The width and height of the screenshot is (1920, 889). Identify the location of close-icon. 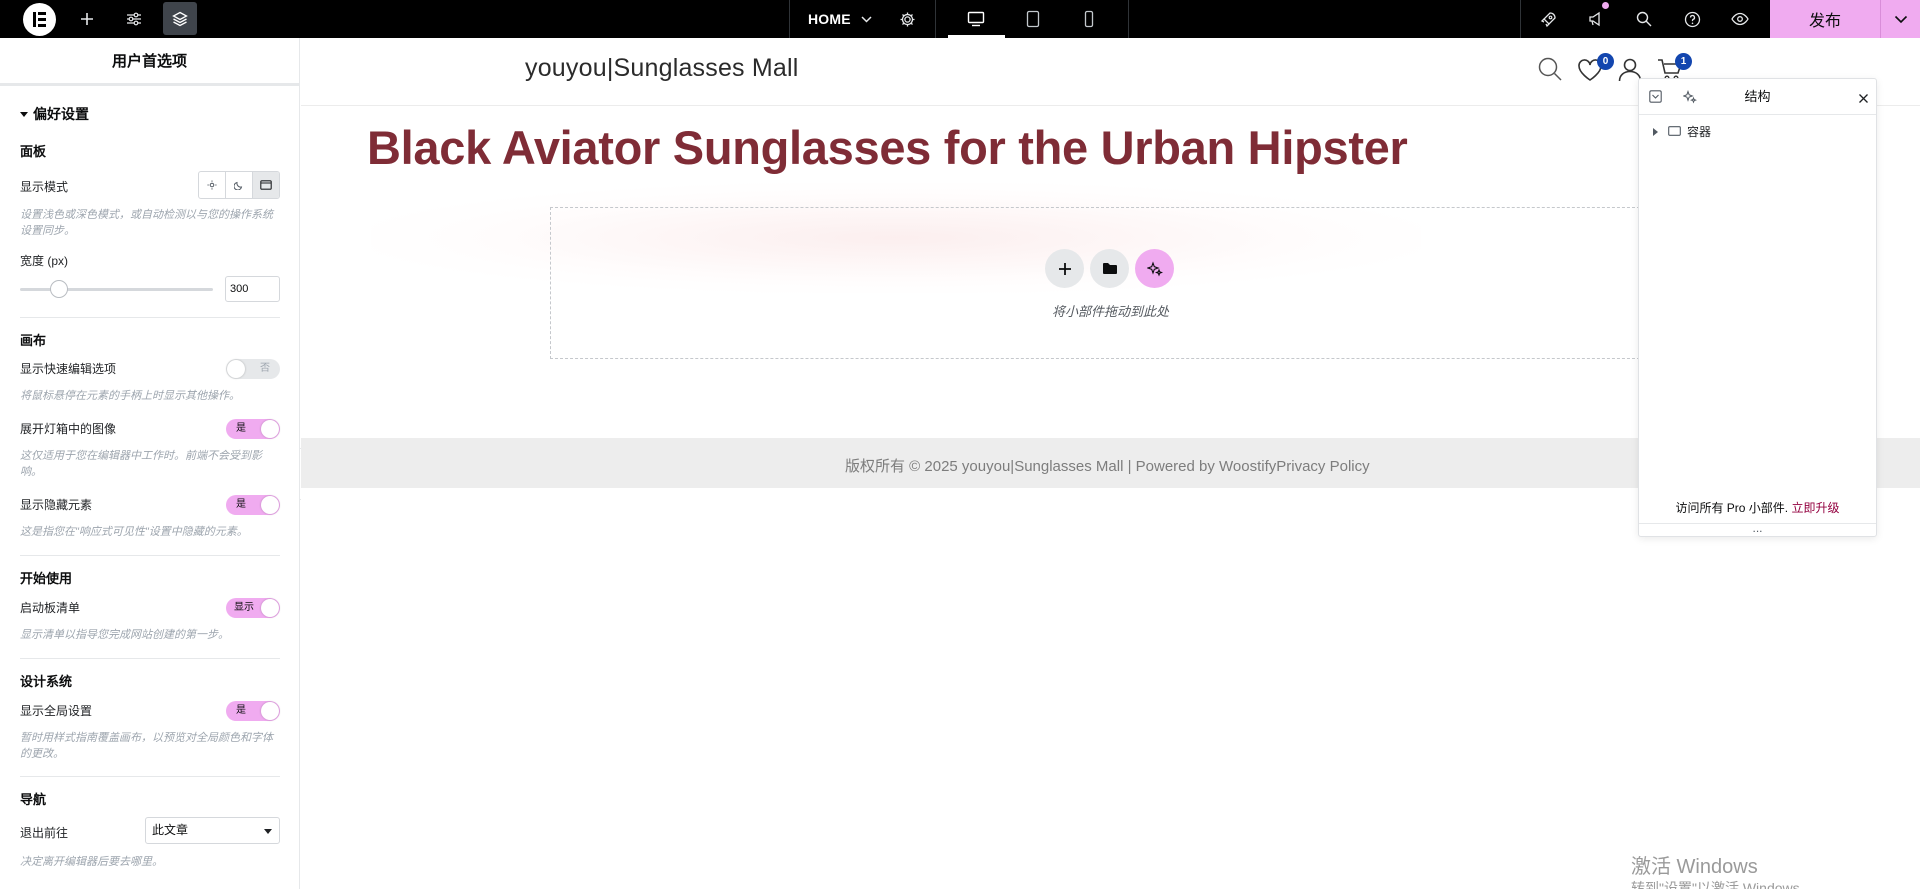
(1863, 100).